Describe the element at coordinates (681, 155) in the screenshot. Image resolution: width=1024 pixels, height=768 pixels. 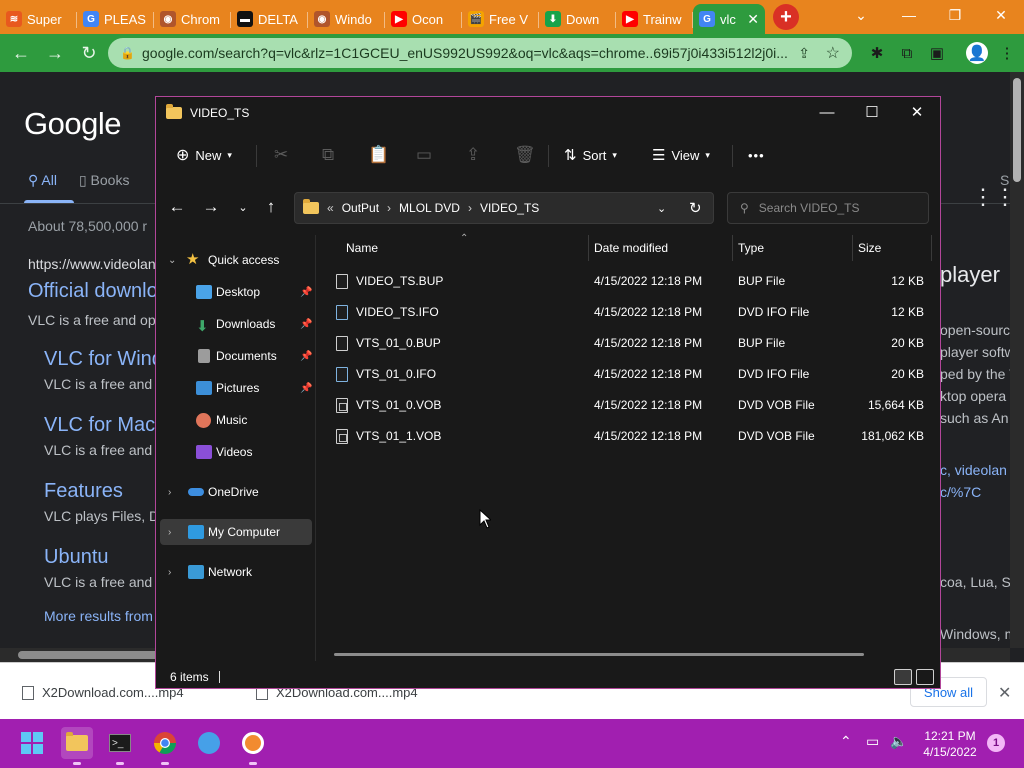
I see `view-button: ☰ View ▾` at that location.